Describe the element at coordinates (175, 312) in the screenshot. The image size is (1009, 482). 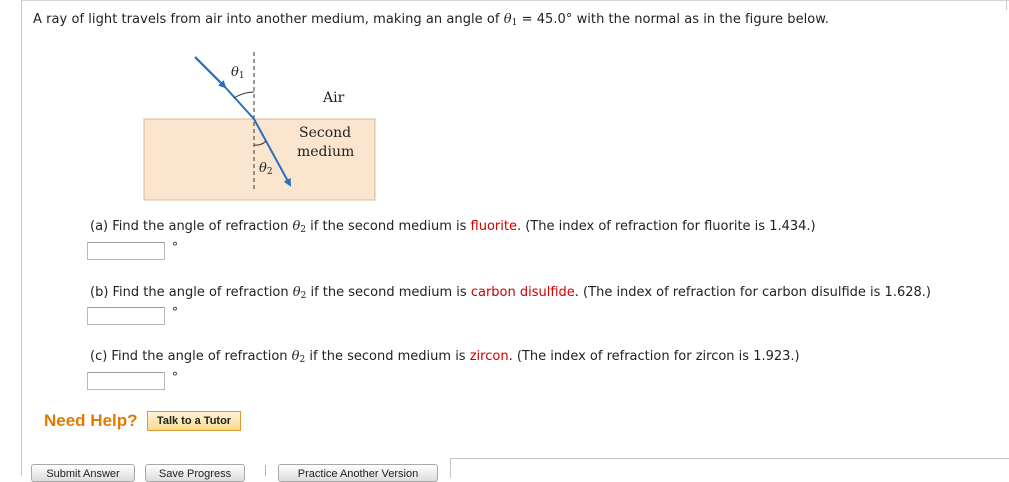
I see `part-b-degree-unit: °` at that location.